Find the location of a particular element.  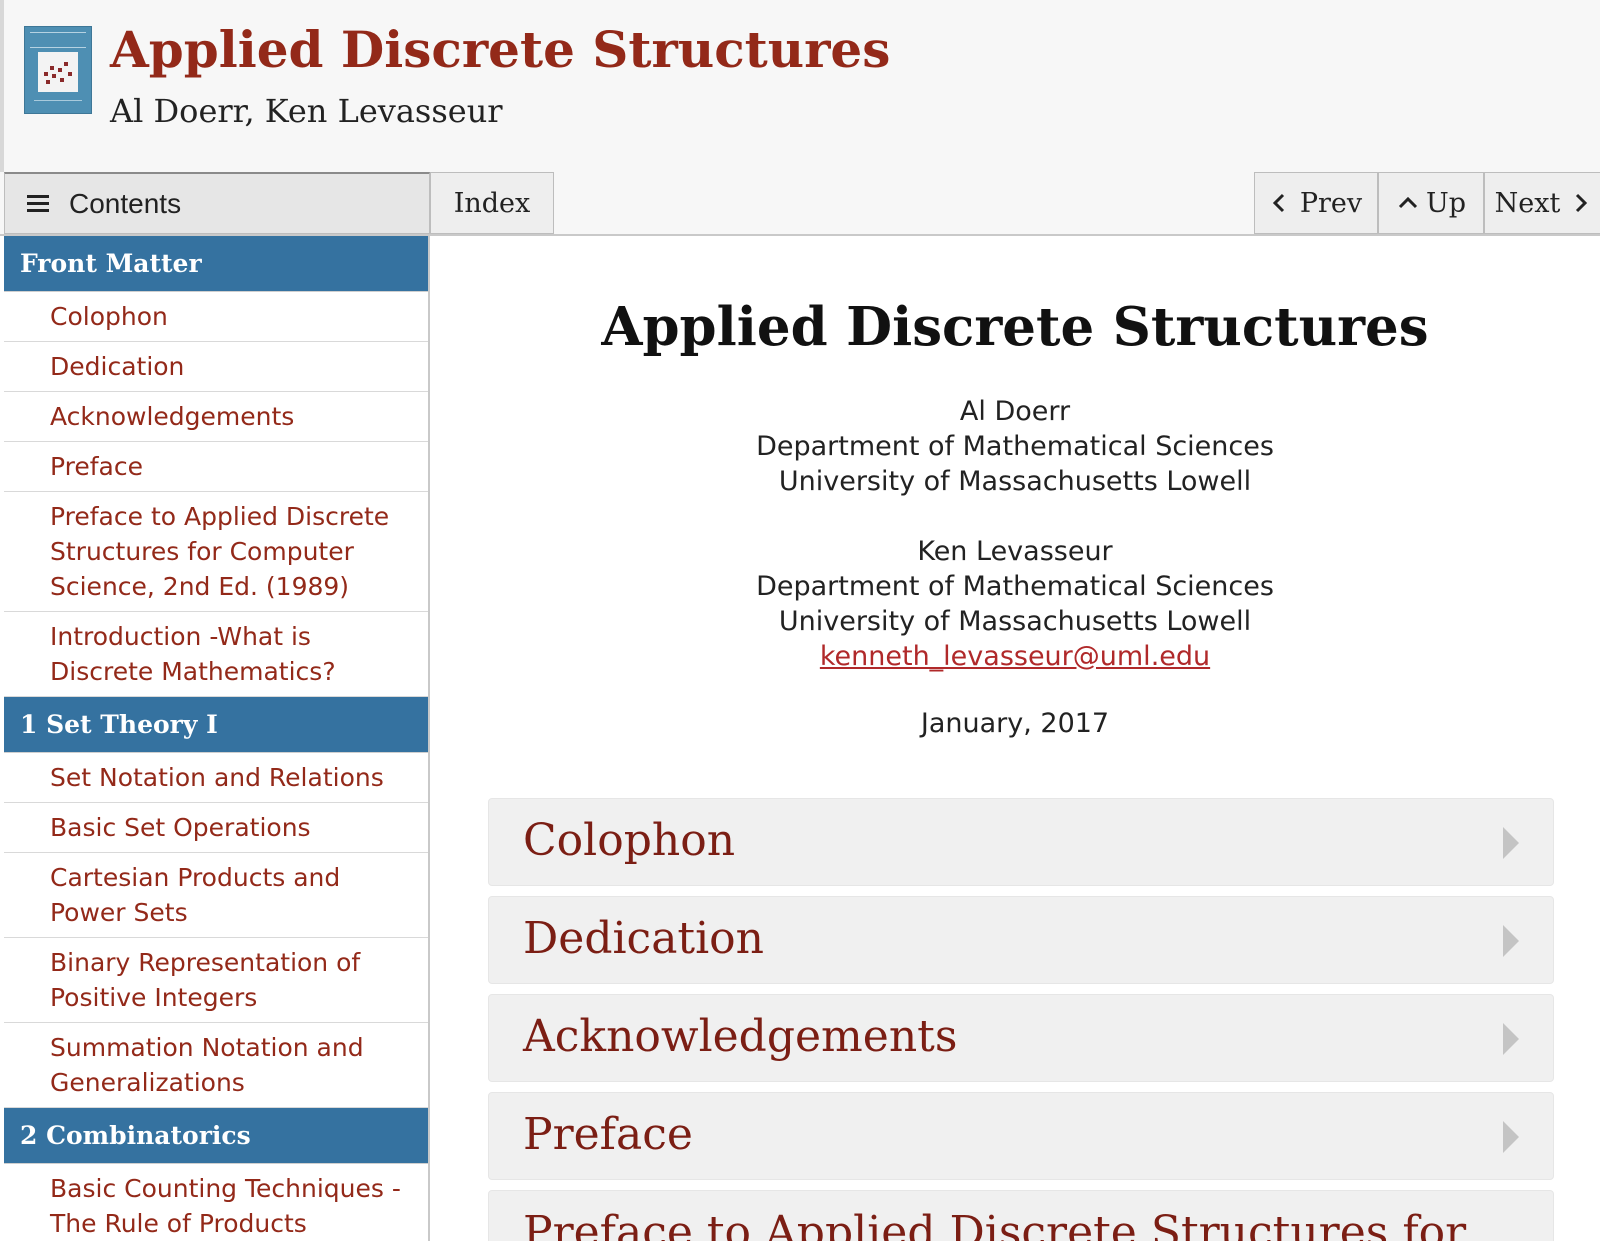

book-title: Applied Discrete Structures is located at coordinates (1015, 327).